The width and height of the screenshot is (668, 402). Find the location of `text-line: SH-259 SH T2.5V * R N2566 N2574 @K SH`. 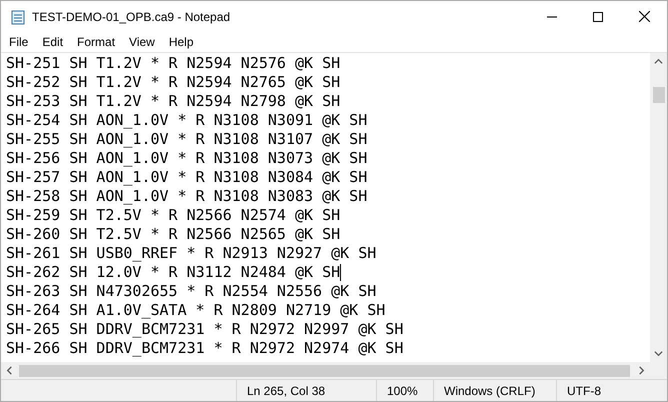

text-line: SH-259 SH T2.5V * R N2566 N2574 @K SH is located at coordinates (173, 215).